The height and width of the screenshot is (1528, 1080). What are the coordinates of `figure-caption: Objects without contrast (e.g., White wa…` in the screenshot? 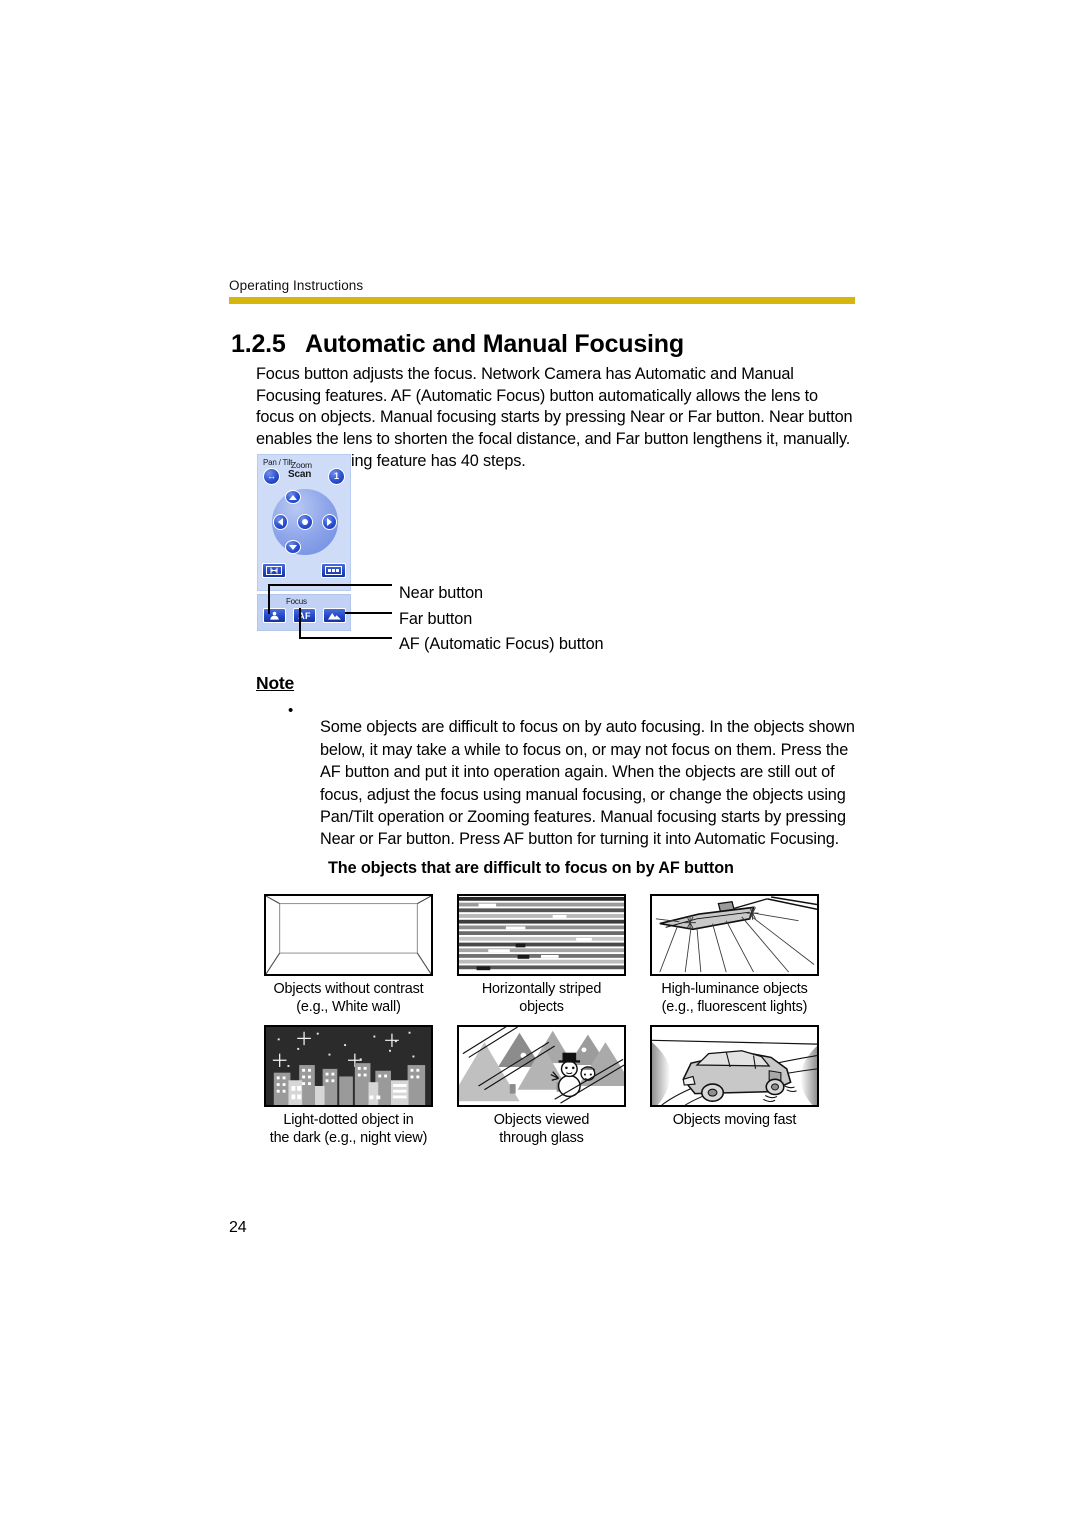 It's located at (348, 998).